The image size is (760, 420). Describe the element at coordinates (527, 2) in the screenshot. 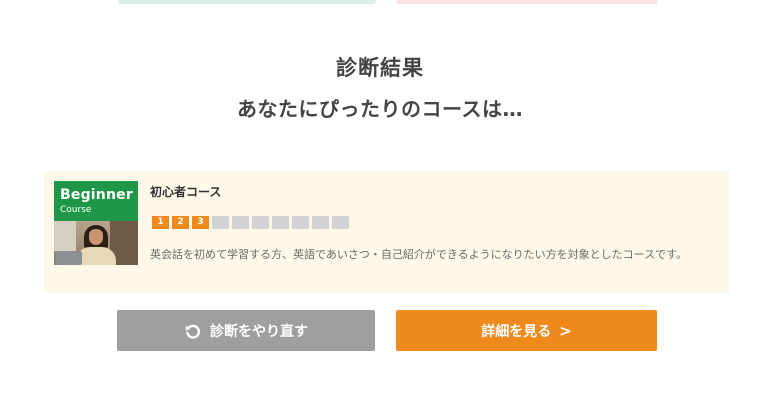

I see `top-tab-strip-right` at that location.